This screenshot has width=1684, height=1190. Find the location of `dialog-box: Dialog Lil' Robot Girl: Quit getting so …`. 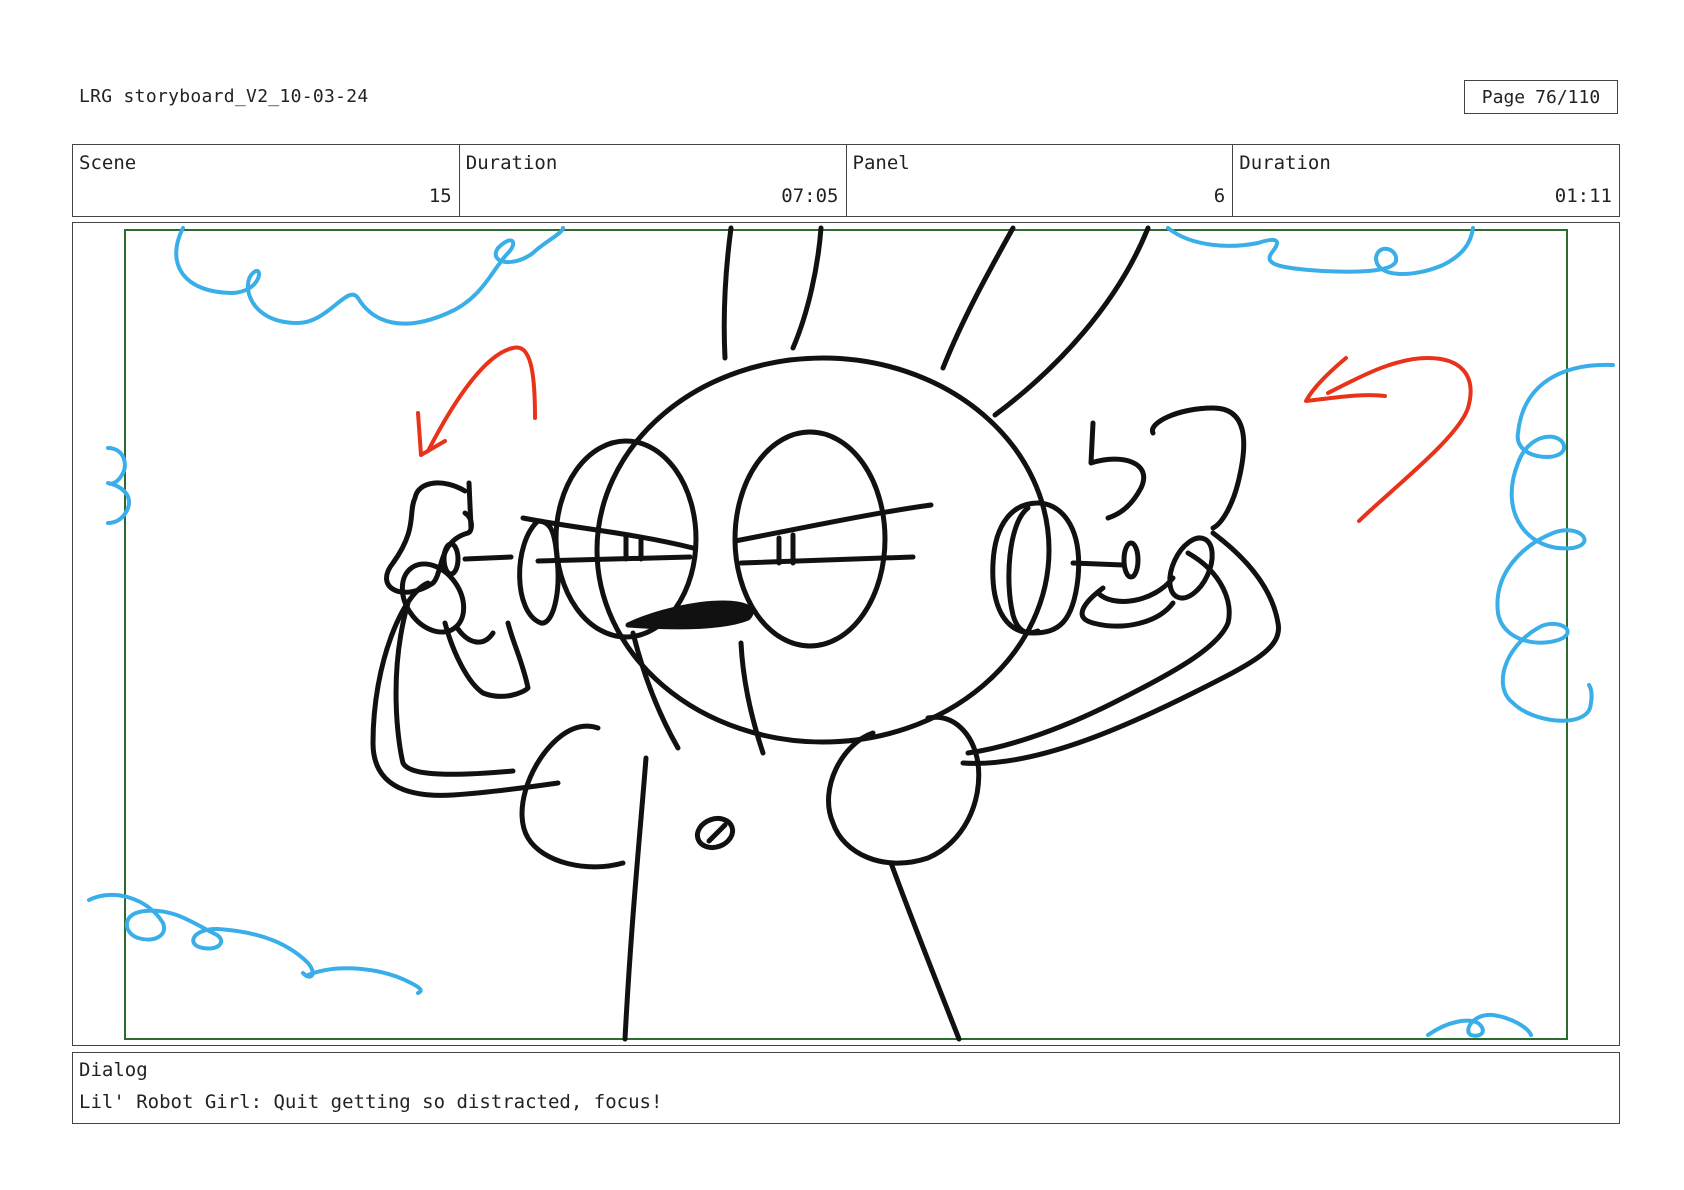

dialog-box: Dialog Lil' Robot Girl: Quit getting so … is located at coordinates (846, 1088).